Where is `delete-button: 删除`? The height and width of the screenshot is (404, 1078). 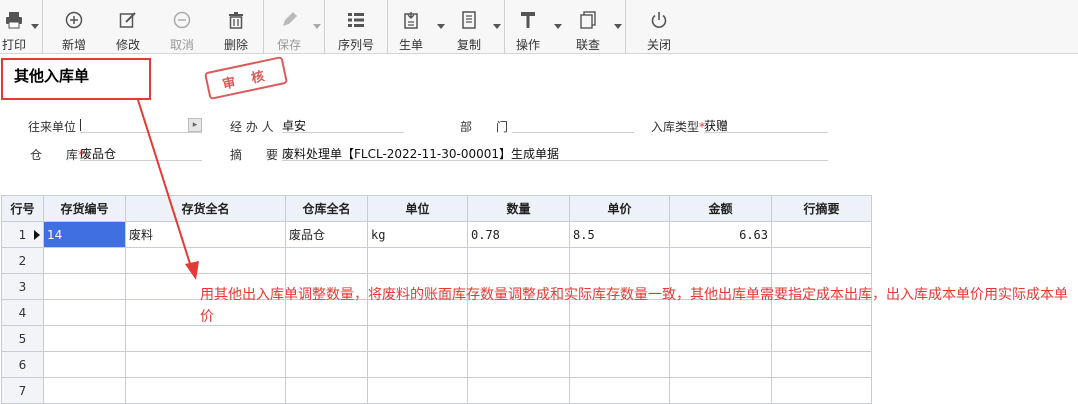
delete-button: 删除 is located at coordinates (236, 27).